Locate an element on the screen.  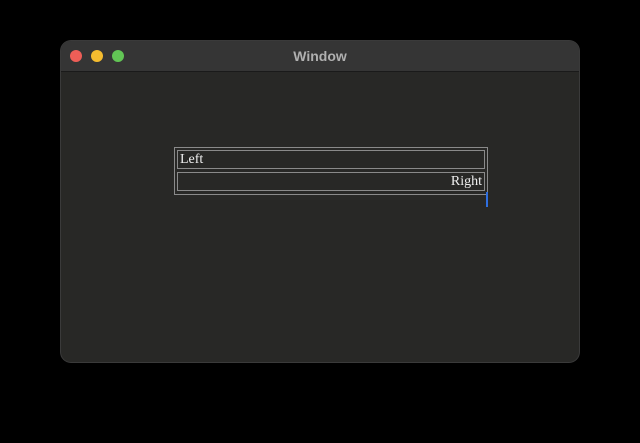
window-title: Window is located at coordinates (320, 56).